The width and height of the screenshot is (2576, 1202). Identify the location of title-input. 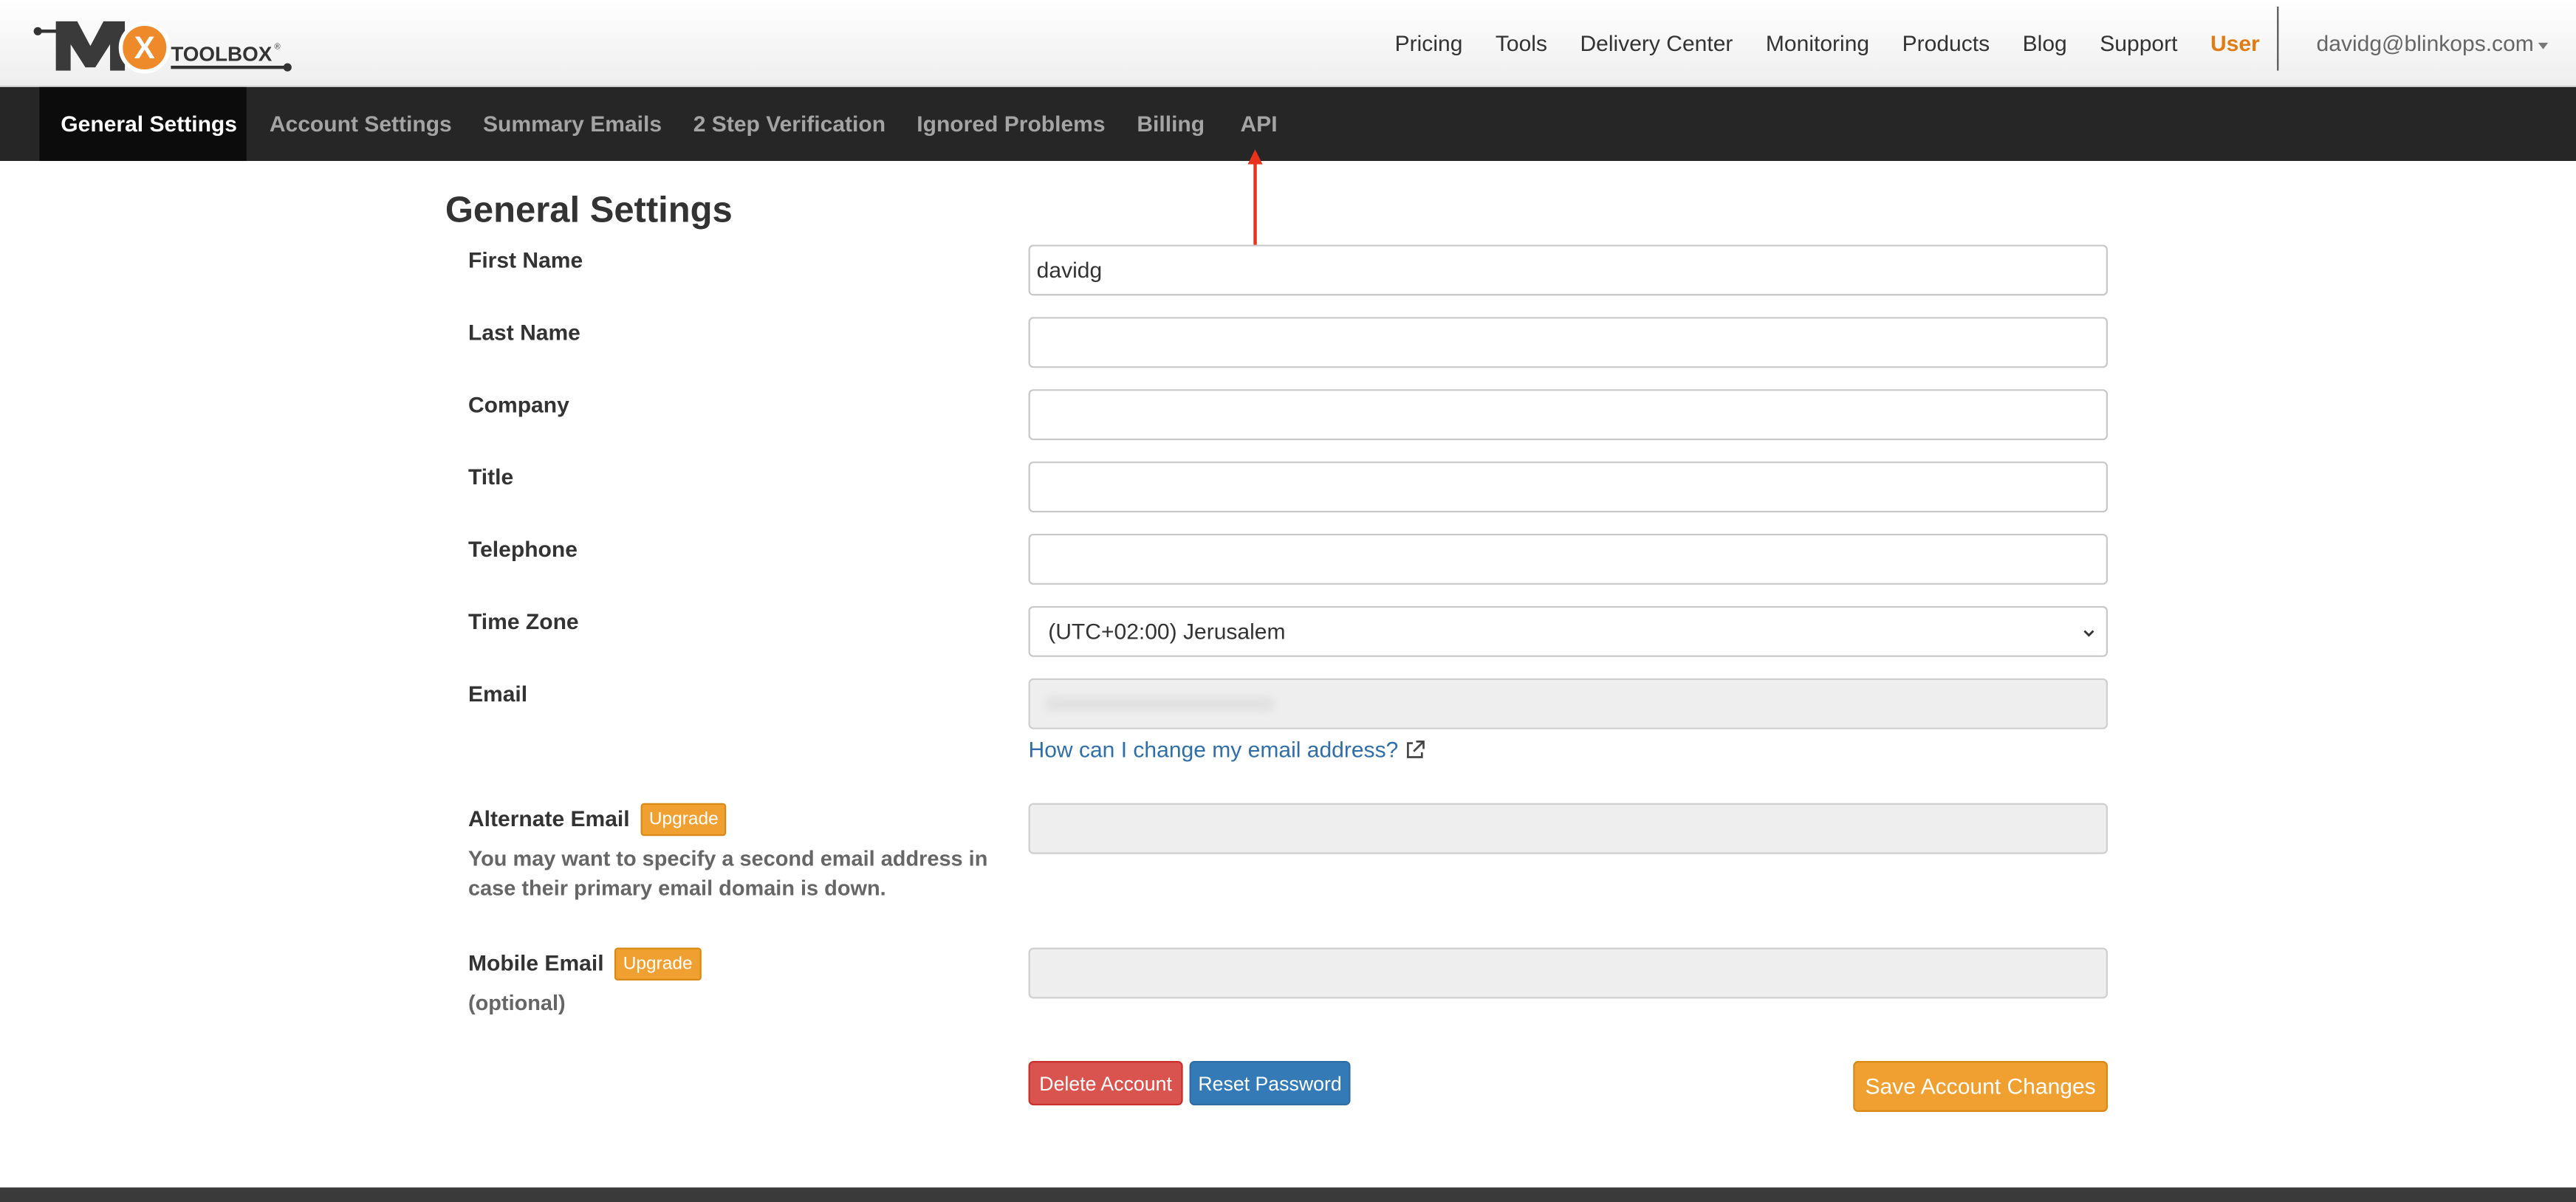
(1568, 487).